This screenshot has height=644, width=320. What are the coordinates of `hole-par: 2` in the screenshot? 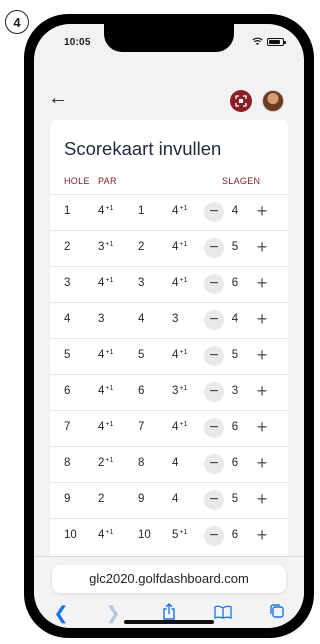 It's located at (101, 499).